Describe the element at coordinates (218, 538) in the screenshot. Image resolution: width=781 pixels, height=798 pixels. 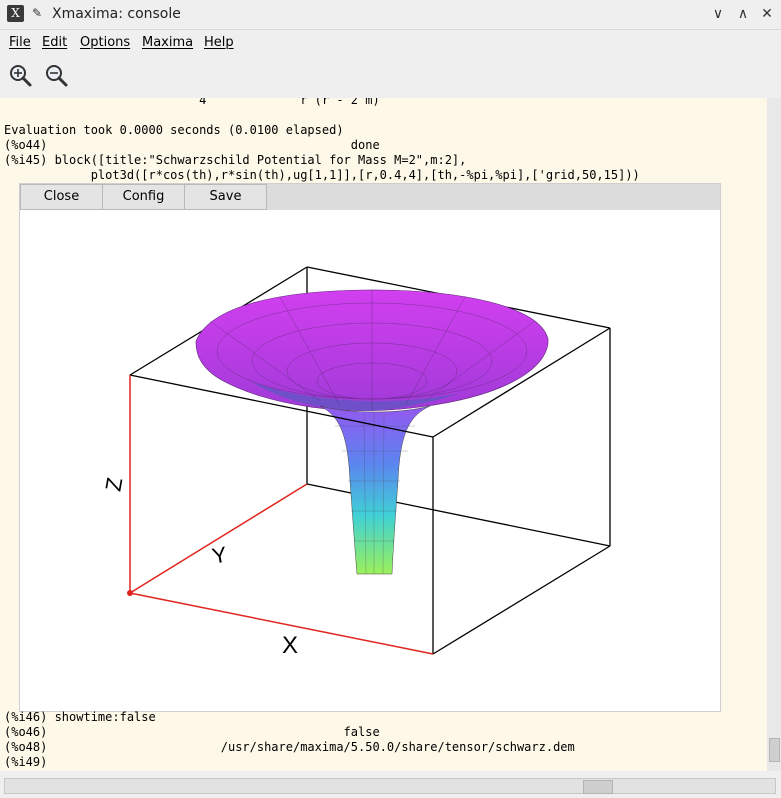
I see `y-axis-line` at that location.